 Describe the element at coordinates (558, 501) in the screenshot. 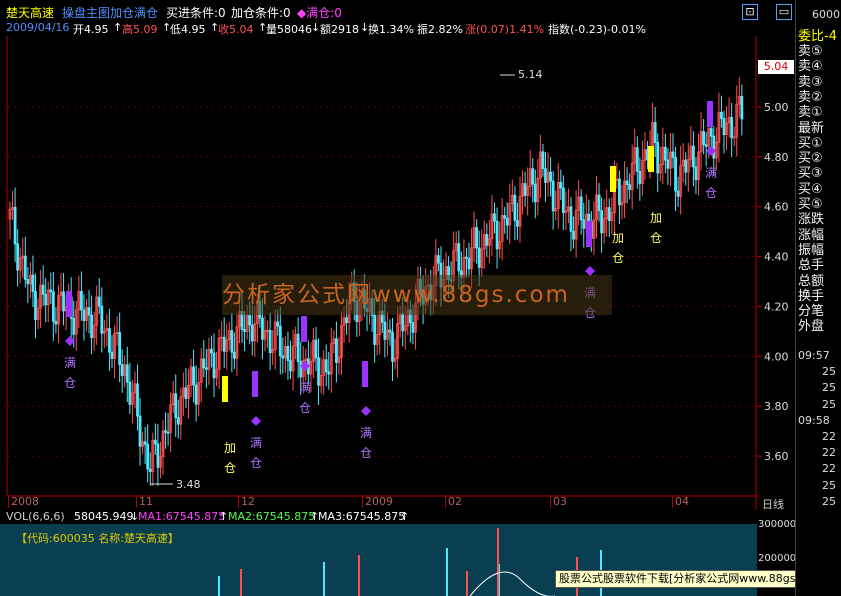

I see `time-label: 03` at that location.